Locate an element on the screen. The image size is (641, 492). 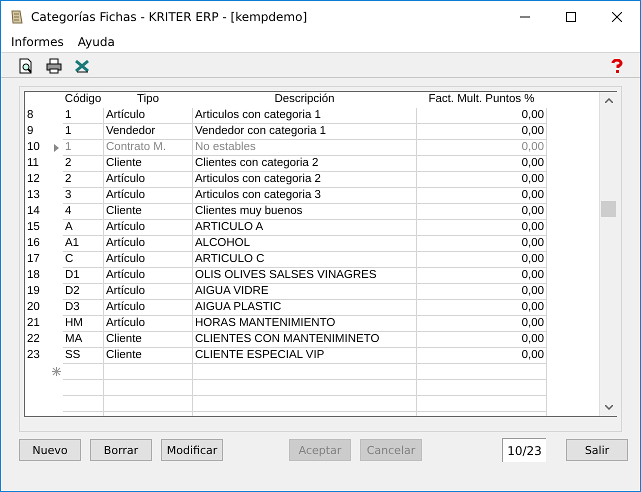
table-cell: D1 is located at coordinates (83, 276).